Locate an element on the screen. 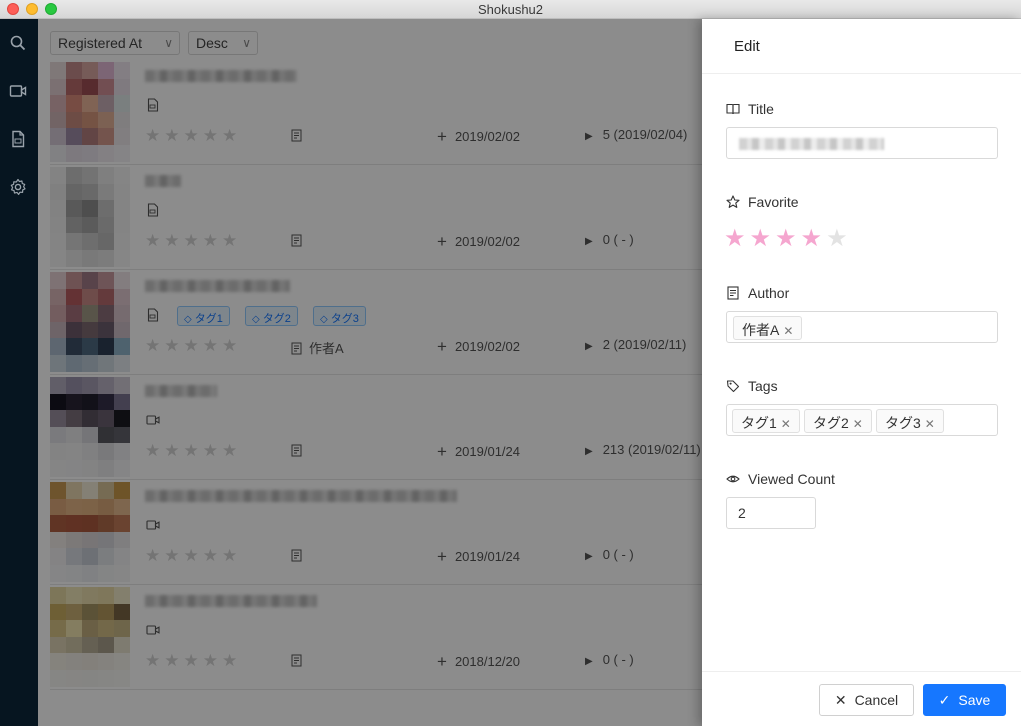  favorite-field-label: Favorite is located at coordinates (762, 202).